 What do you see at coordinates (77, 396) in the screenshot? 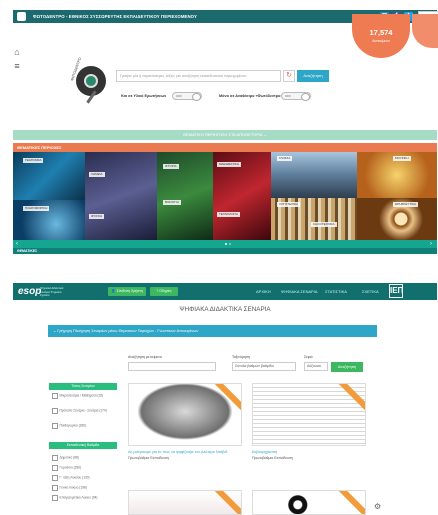
I see `filter-checkbox: Μικροσενάρια / Μαθήματα (32)` at bounding box center [77, 396].